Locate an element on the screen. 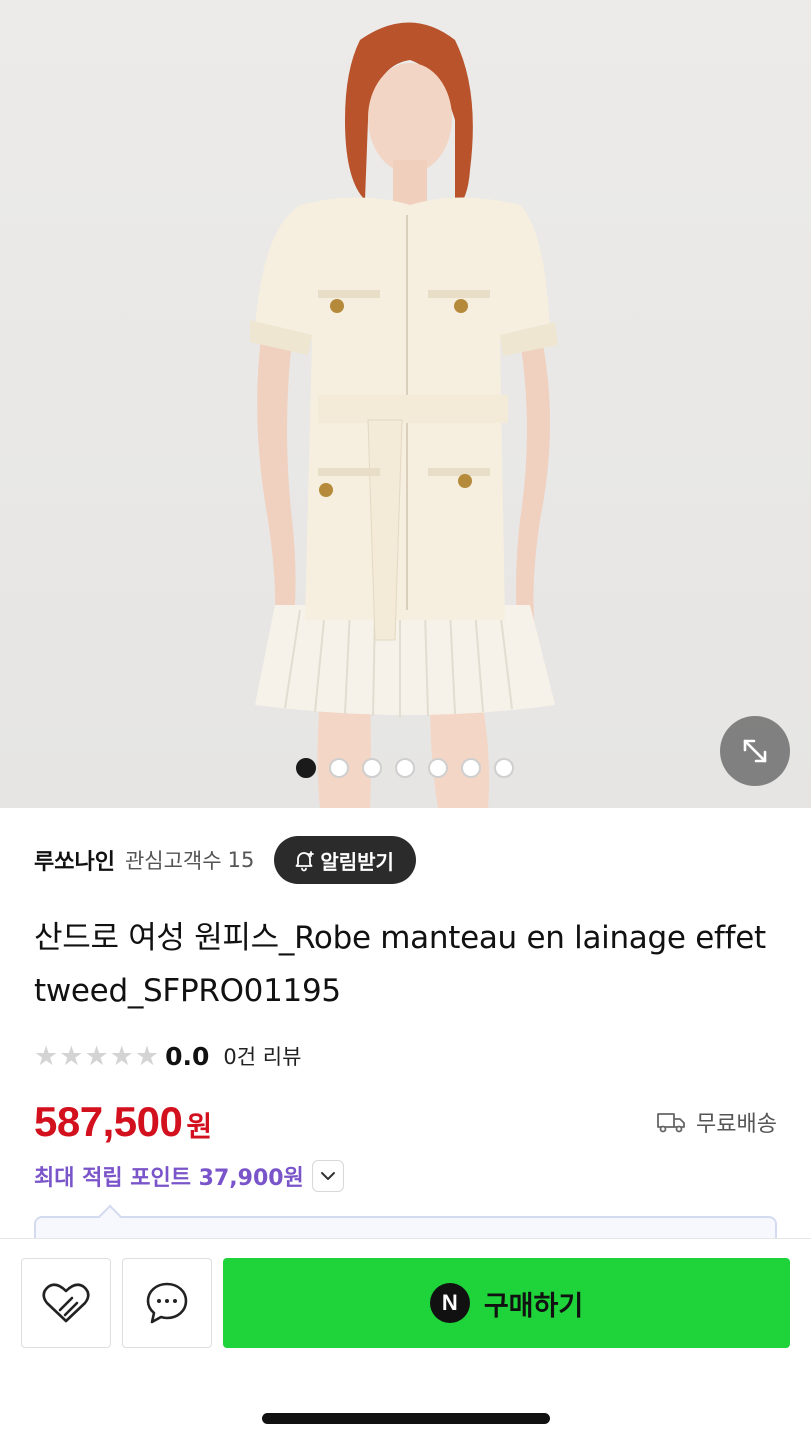 The image size is (811, 1440). like-button is located at coordinates (66, 1303).